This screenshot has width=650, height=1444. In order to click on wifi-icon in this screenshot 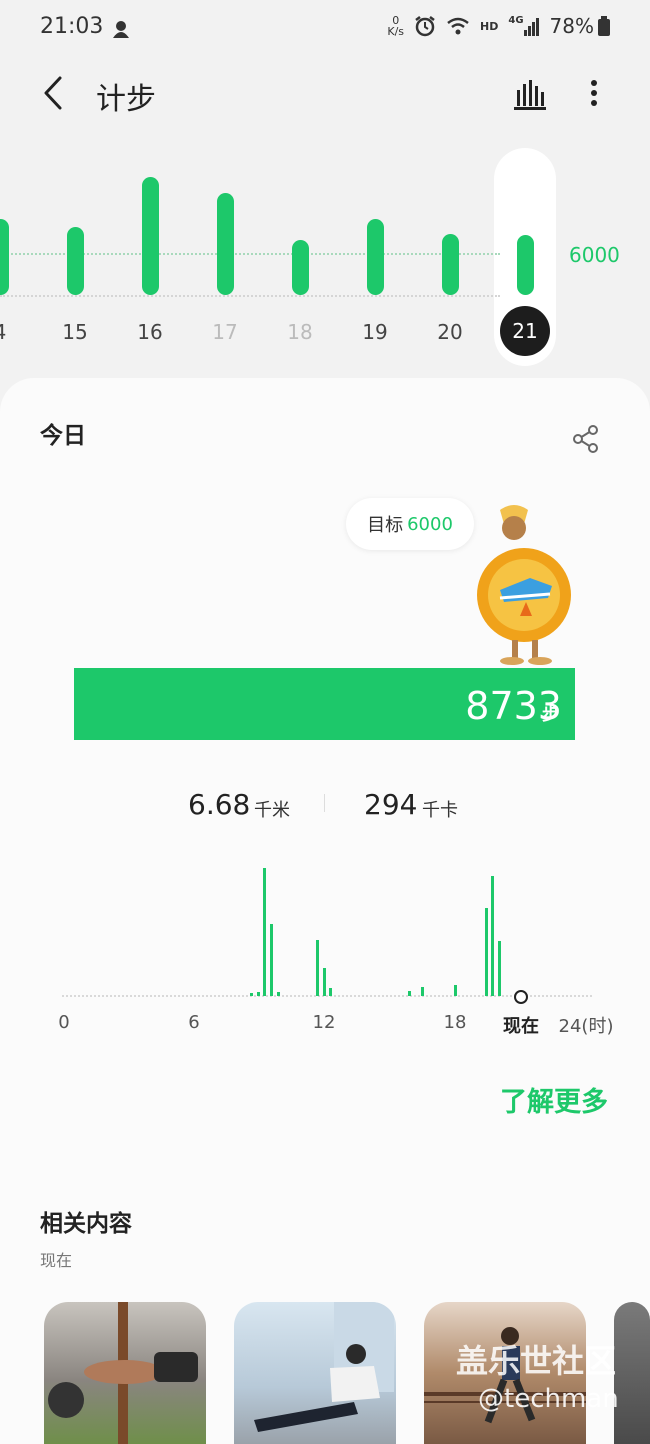, I will do `click(458, 26)`.